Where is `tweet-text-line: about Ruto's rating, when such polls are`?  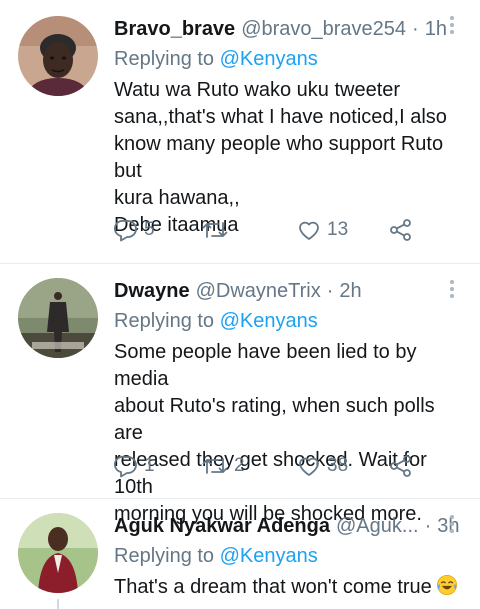
tweet-text-line: about Ruto's rating, when such polls are is located at coordinates (274, 419).